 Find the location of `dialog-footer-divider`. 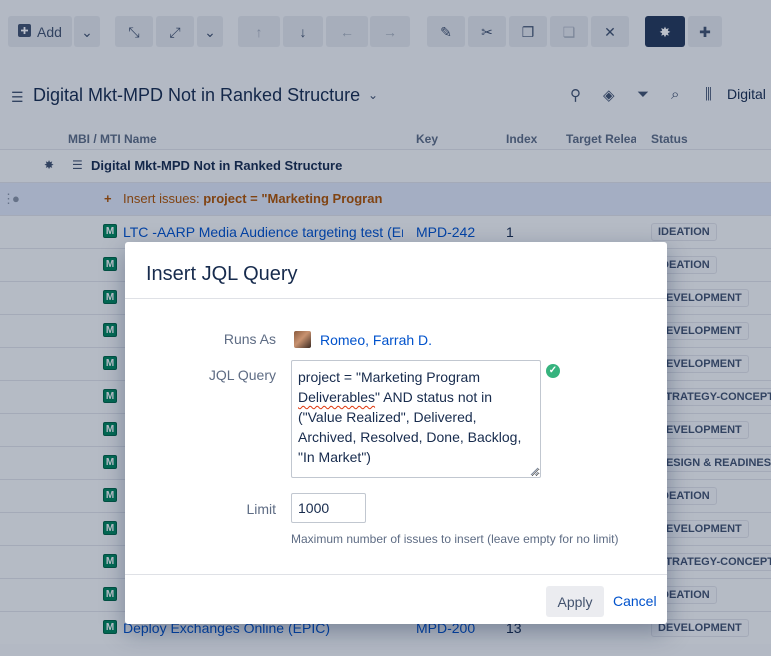

dialog-footer-divider is located at coordinates (396, 574).